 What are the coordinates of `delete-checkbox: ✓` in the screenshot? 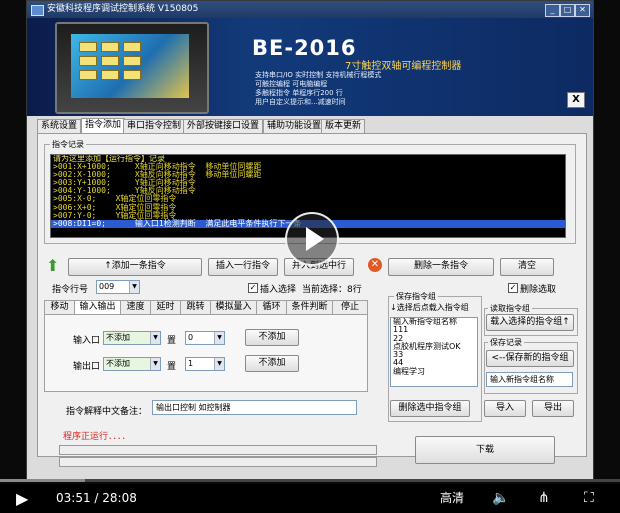 It's located at (513, 288).